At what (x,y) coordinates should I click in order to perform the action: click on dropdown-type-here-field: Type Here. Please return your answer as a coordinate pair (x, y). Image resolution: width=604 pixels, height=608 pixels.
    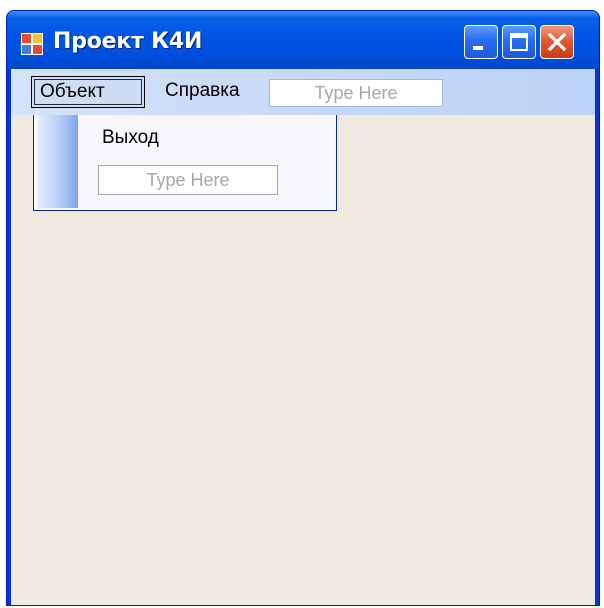
    Looking at the image, I should click on (188, 180).